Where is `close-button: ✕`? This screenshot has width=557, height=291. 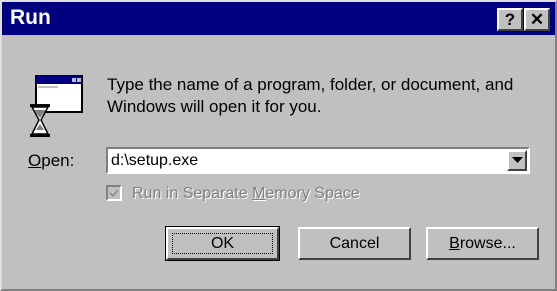 close-button: ✕ is located at coordinates (537, 19).